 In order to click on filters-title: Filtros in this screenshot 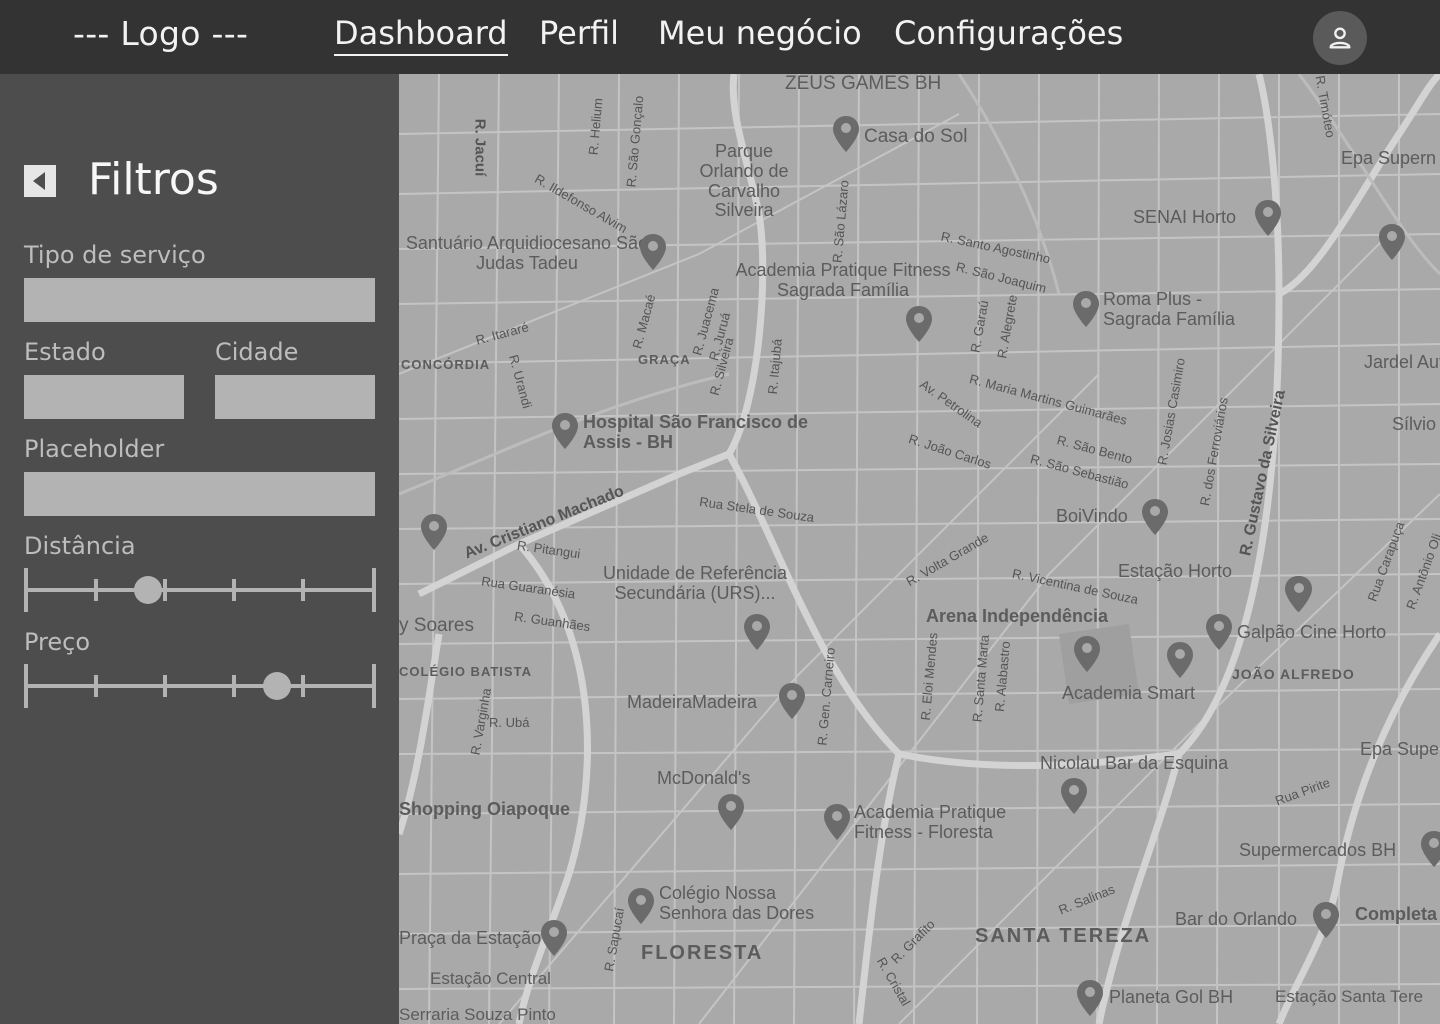, I will do `click(153, 179)`.